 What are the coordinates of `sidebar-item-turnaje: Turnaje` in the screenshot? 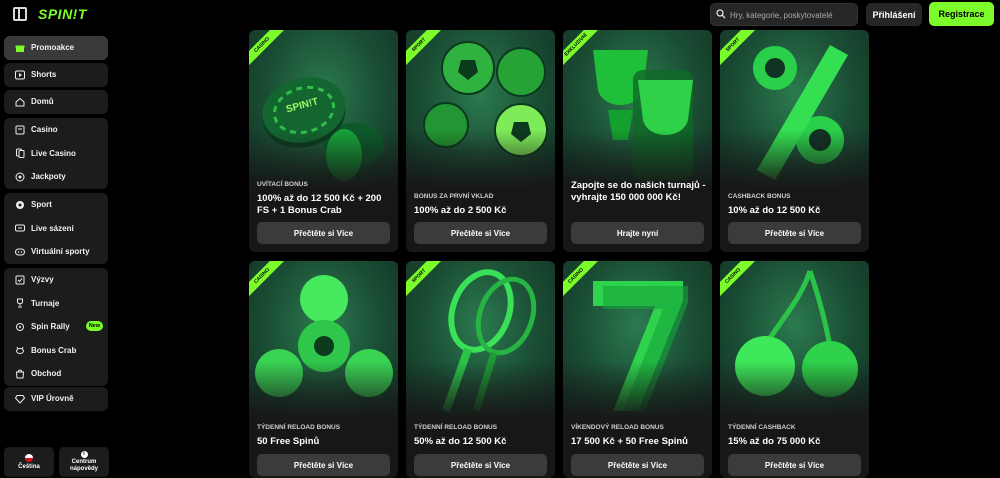 It's located at (56, 304).